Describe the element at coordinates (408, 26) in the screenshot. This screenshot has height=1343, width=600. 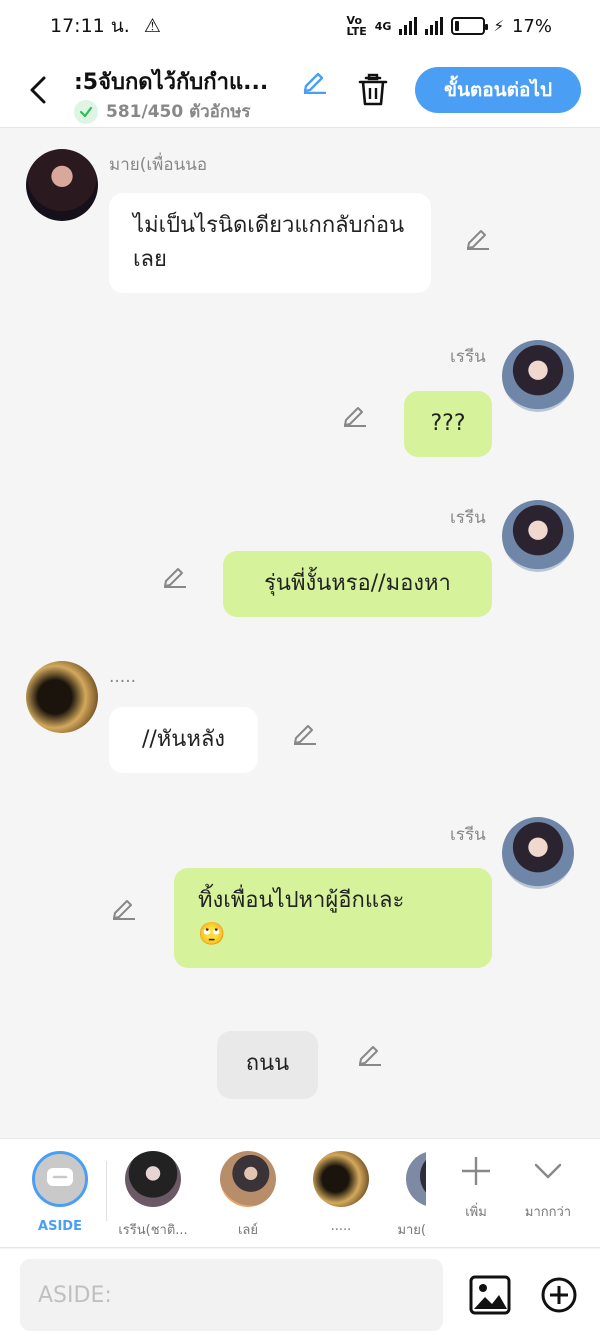
I see `signal-icon` at that location.